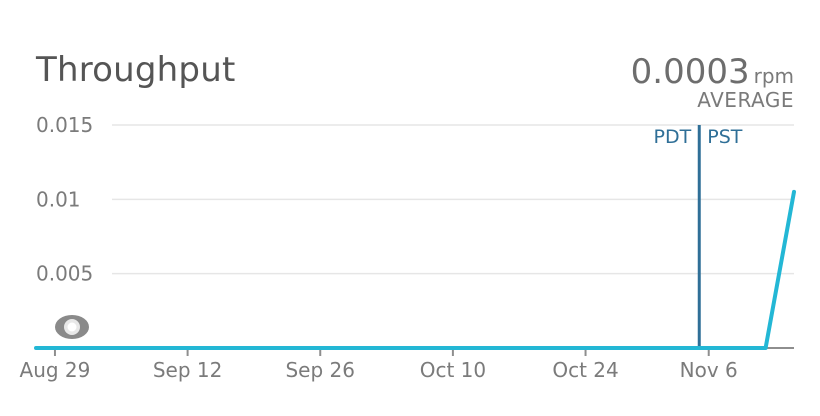  I want to click on timezone-label-after: PST, so click(725, 137).